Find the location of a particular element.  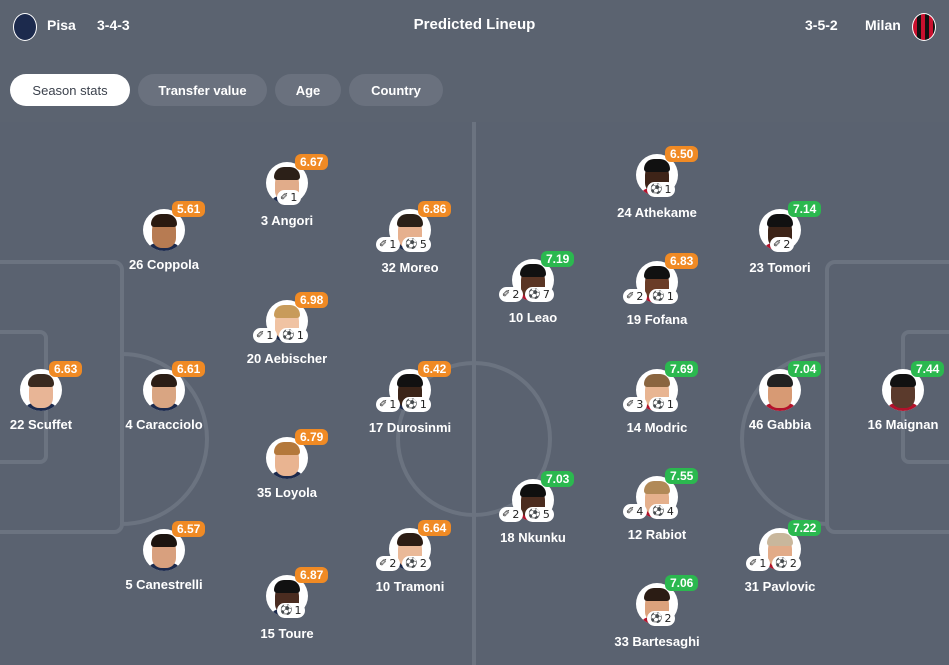

player-card: 6.64 ✐ 2 ⚽ 2 10 Tramoni is located at coordinates (410, 557).